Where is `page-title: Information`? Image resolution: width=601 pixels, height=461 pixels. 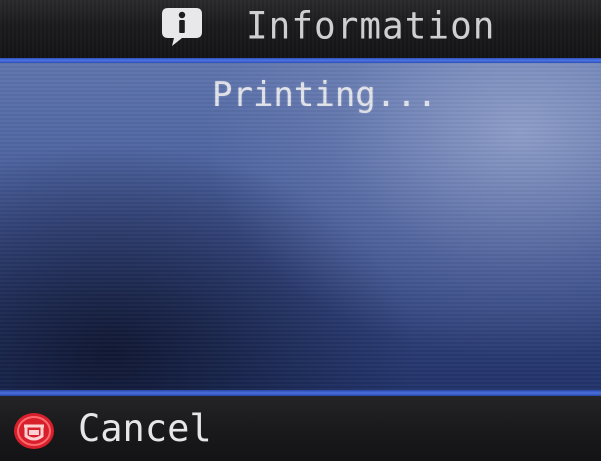 page-title: Information is located at coordinates (371, 26).